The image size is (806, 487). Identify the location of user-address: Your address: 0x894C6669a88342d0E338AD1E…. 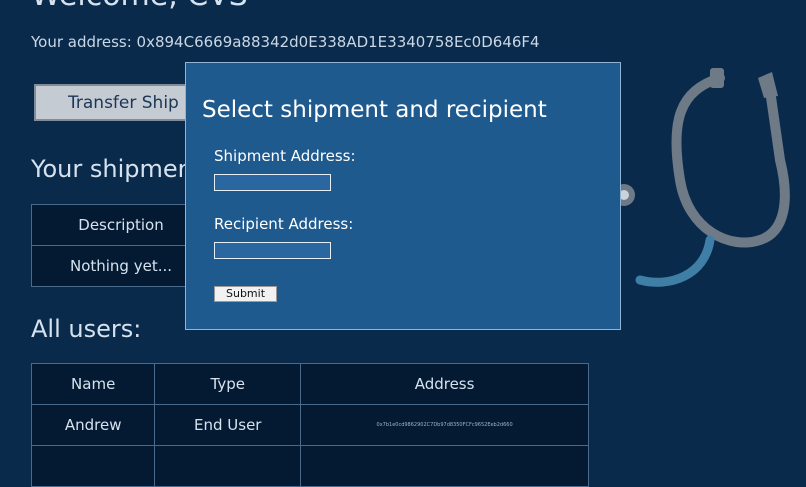
(285, 42).